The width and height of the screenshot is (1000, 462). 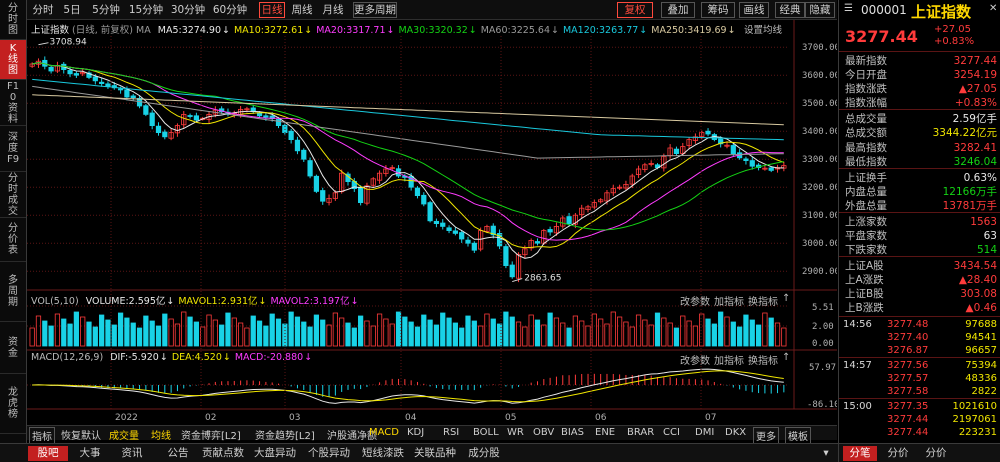 I want to click on sidebar-item-4: 分时成交, so click(x=13, y=195).